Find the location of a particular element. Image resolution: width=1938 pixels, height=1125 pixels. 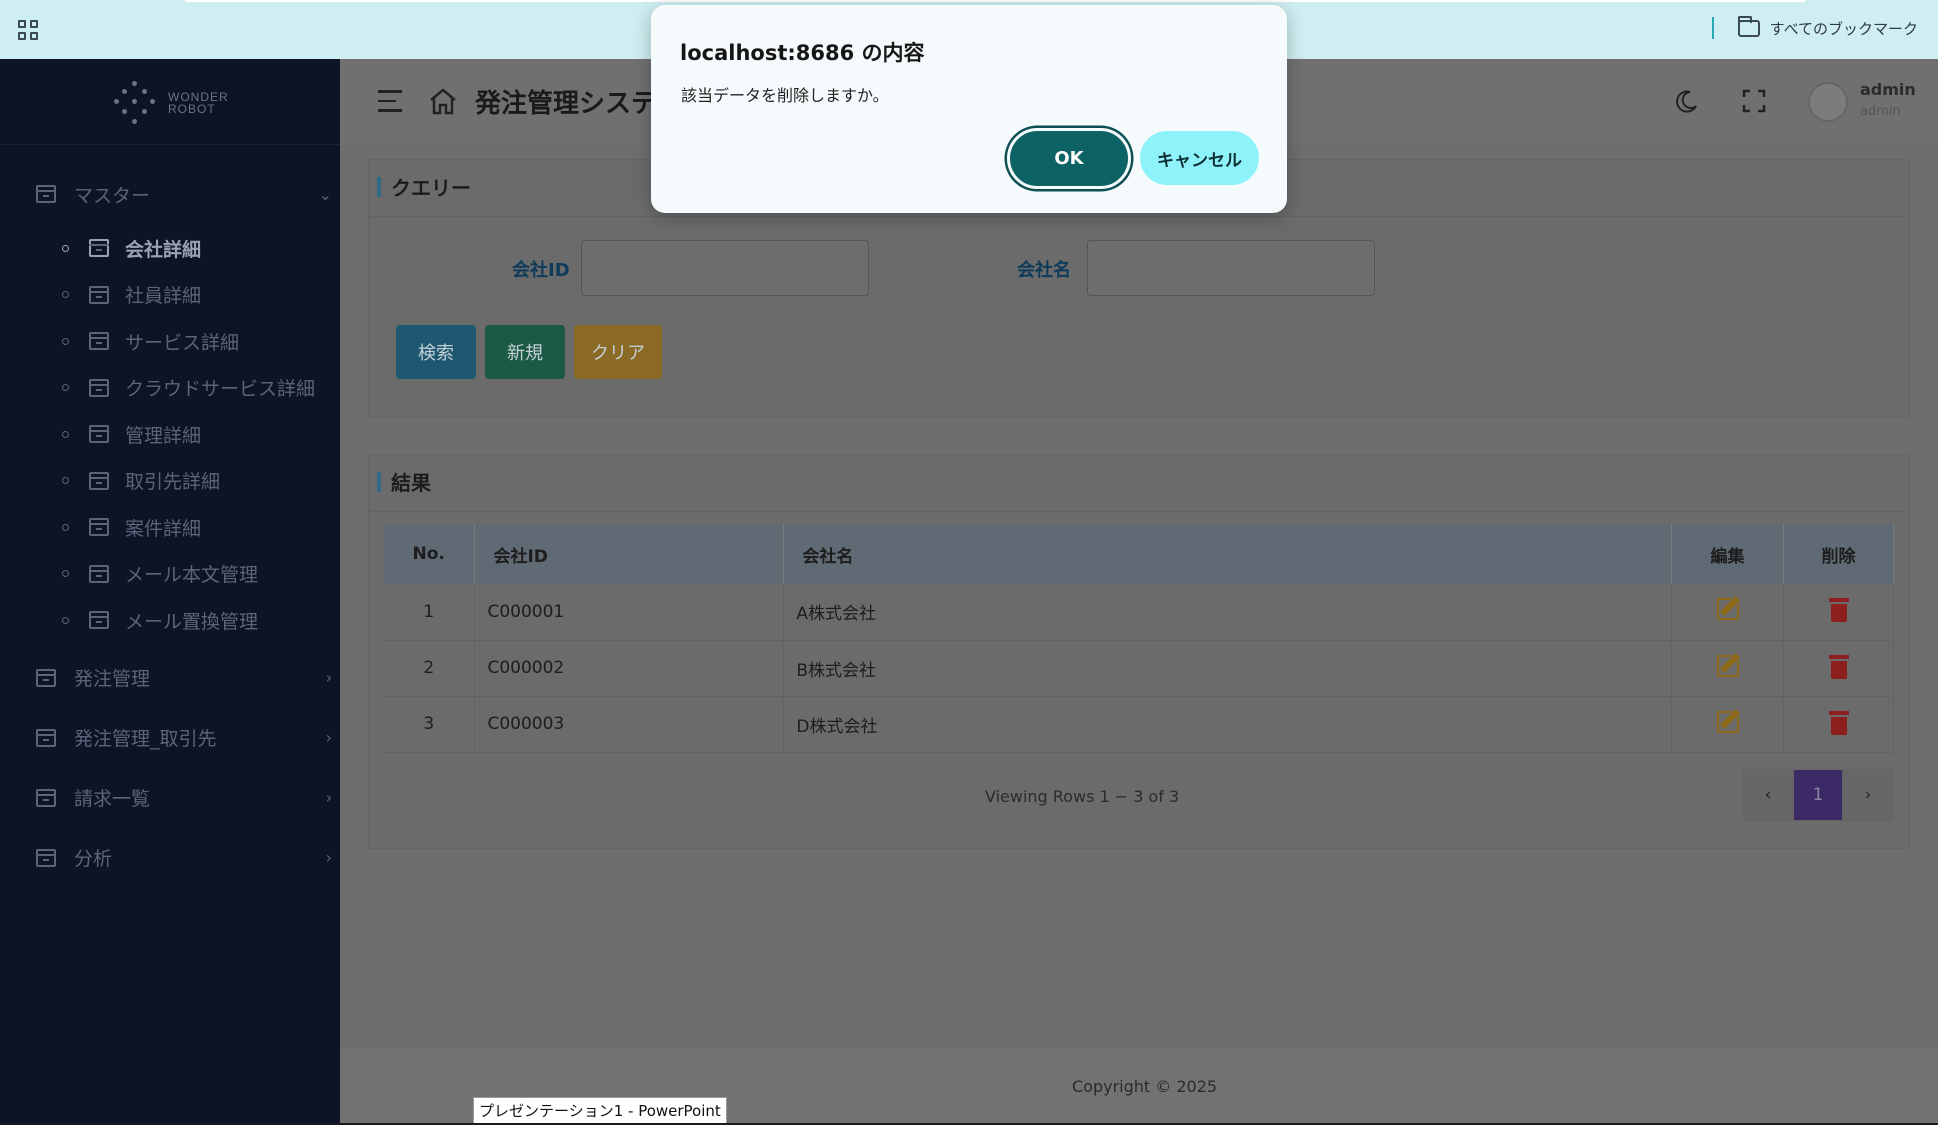

pager-prev-button: ‹ is located at coordinates (1768, 795).